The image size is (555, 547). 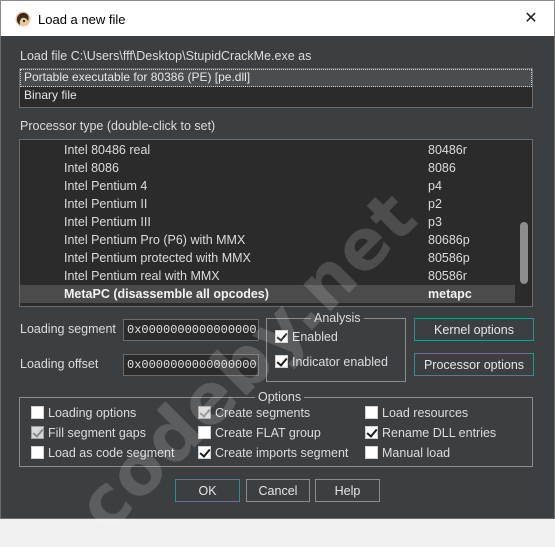 I want to click on processor-name: Intel Pentium Pro (P6) with MMX, so click(x=155, y=240).